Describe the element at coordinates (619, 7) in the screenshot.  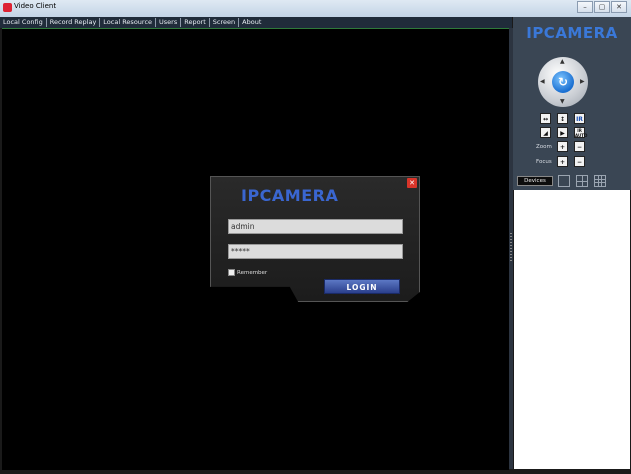
I see `close-button: ✕` at that location.